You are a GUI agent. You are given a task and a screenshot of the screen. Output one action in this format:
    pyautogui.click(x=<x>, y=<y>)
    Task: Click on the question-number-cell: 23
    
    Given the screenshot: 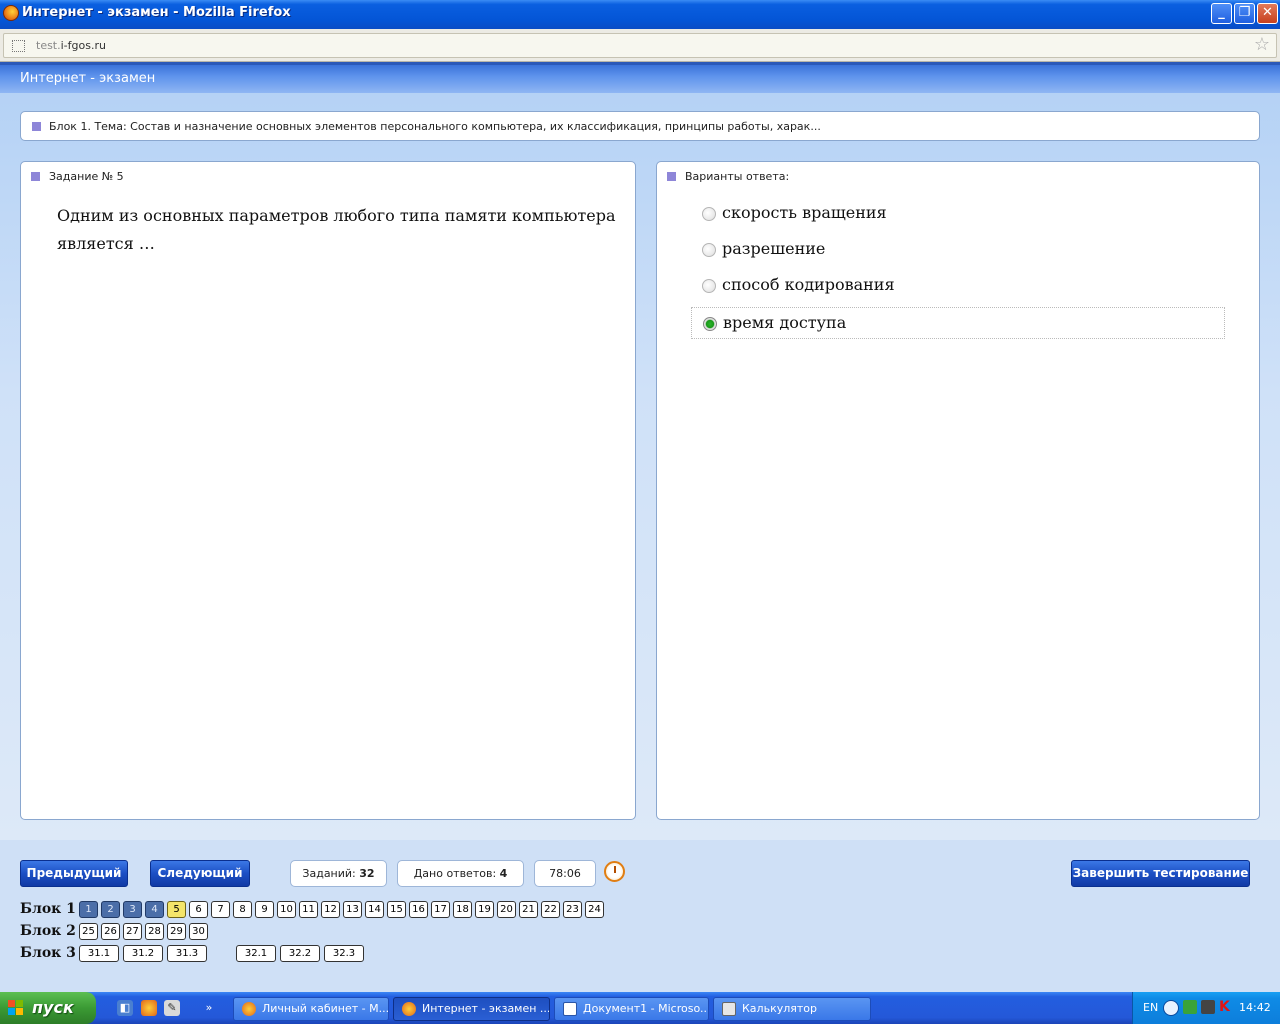 What is the action you would take?
    pyautogui.click(x=572, y=909)
    